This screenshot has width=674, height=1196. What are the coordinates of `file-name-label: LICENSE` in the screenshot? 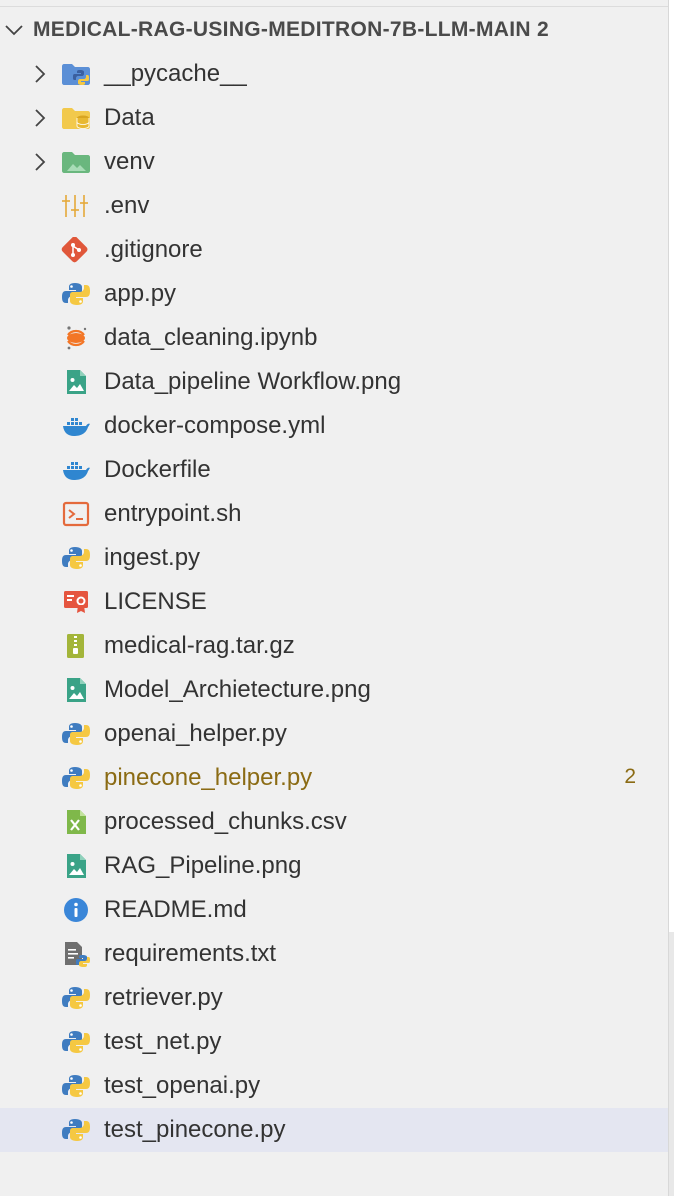 It's located at (155, 601).